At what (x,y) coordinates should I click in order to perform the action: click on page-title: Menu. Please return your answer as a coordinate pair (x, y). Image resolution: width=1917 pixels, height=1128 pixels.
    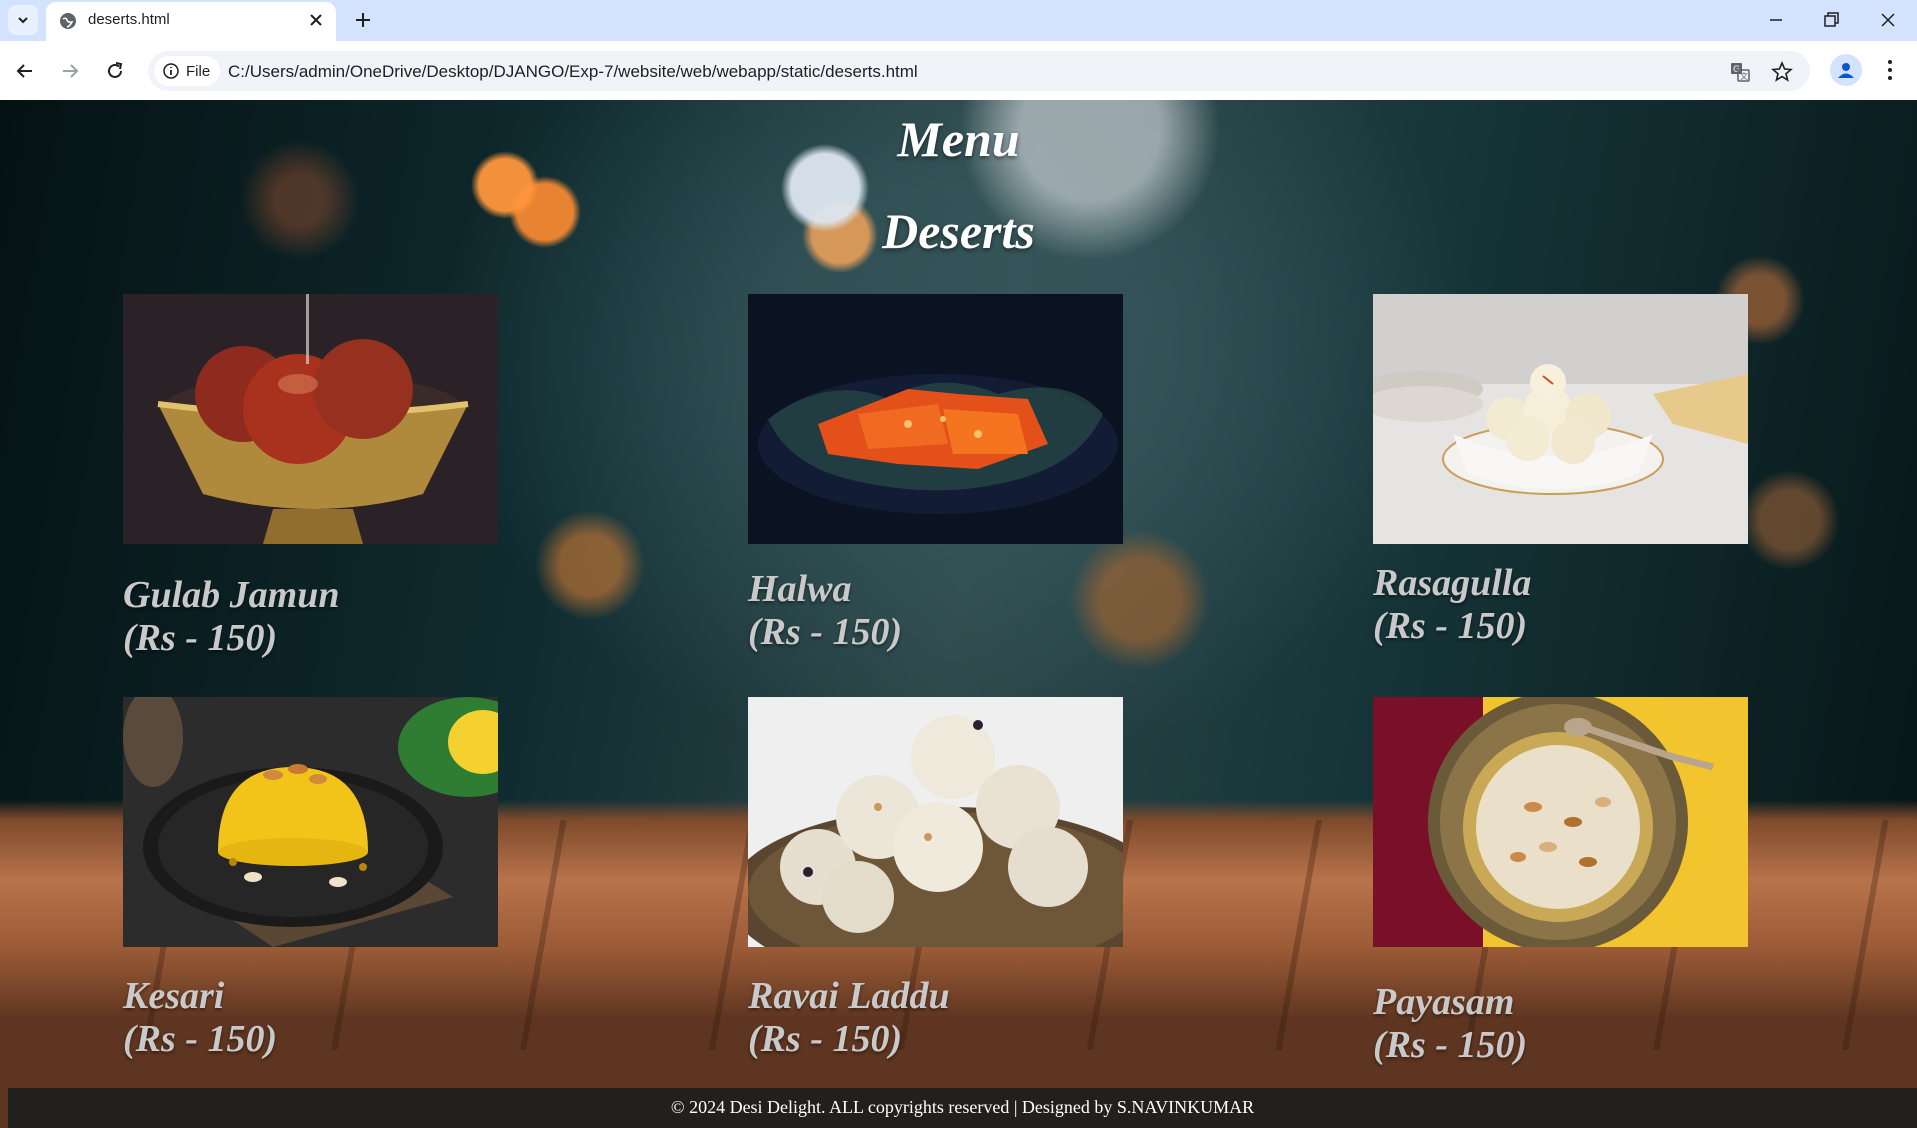
    Looking at the image, I should click on (958, 139).